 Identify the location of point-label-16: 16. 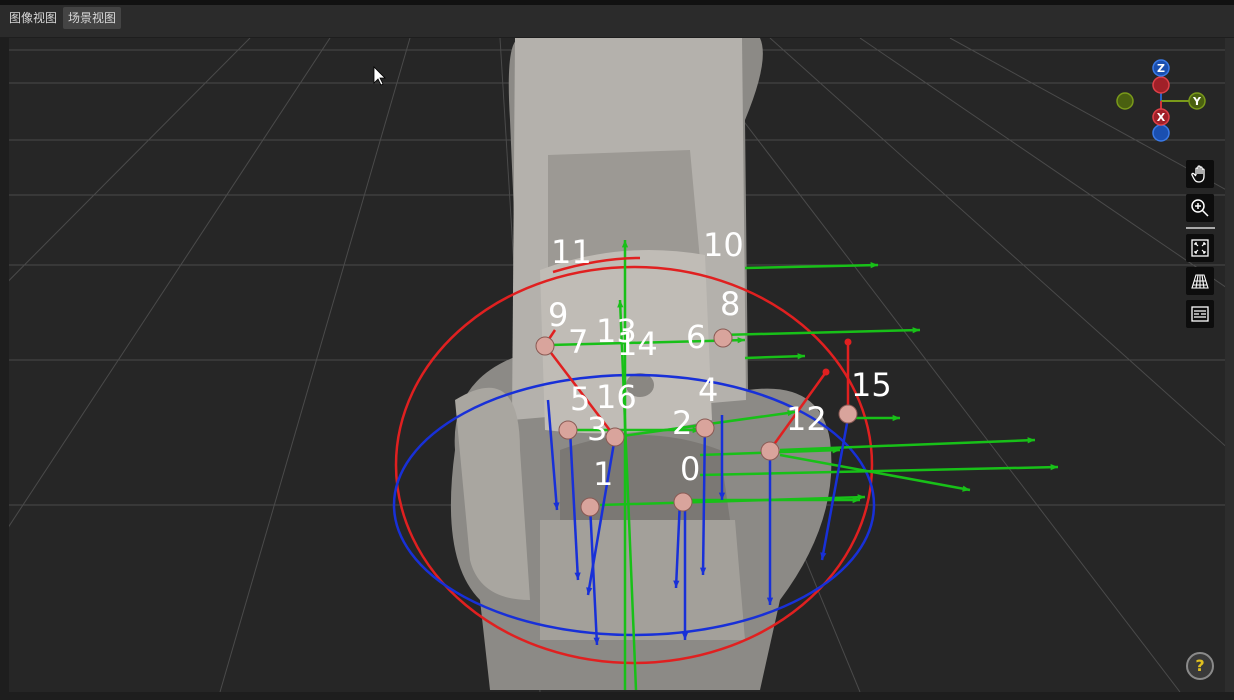
(616, 397).